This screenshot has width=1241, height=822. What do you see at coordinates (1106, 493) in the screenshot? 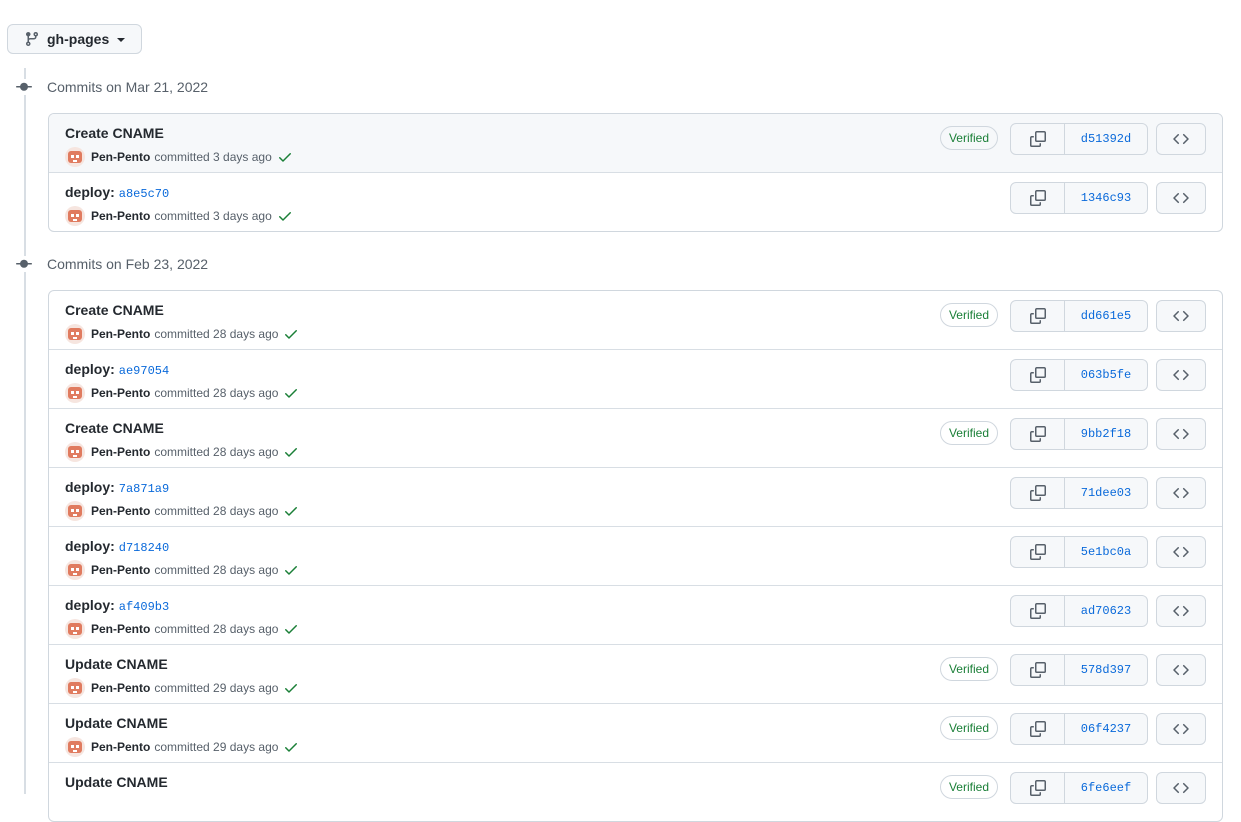
I see `commit-sha-button: 71dee03` at bounding box center [1106, 493].